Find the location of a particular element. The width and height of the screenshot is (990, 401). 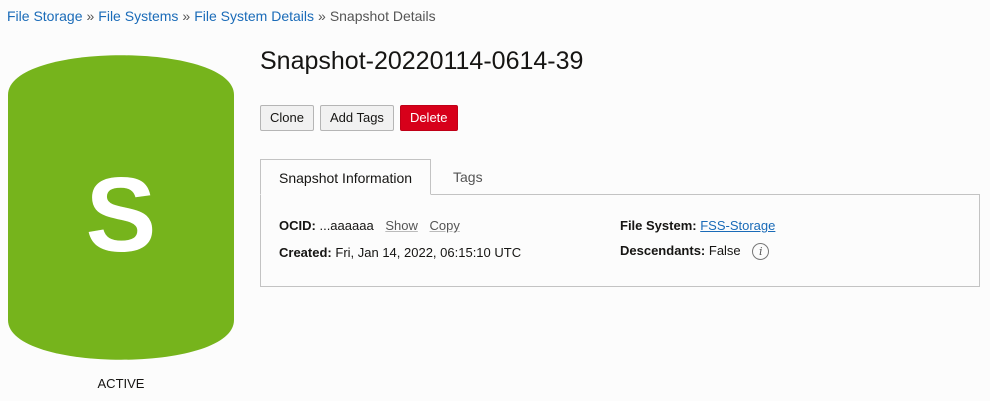

created-value: Fri, Jan 14, 2022, 06:15:10 UTC is located at coordinates (428, 252).